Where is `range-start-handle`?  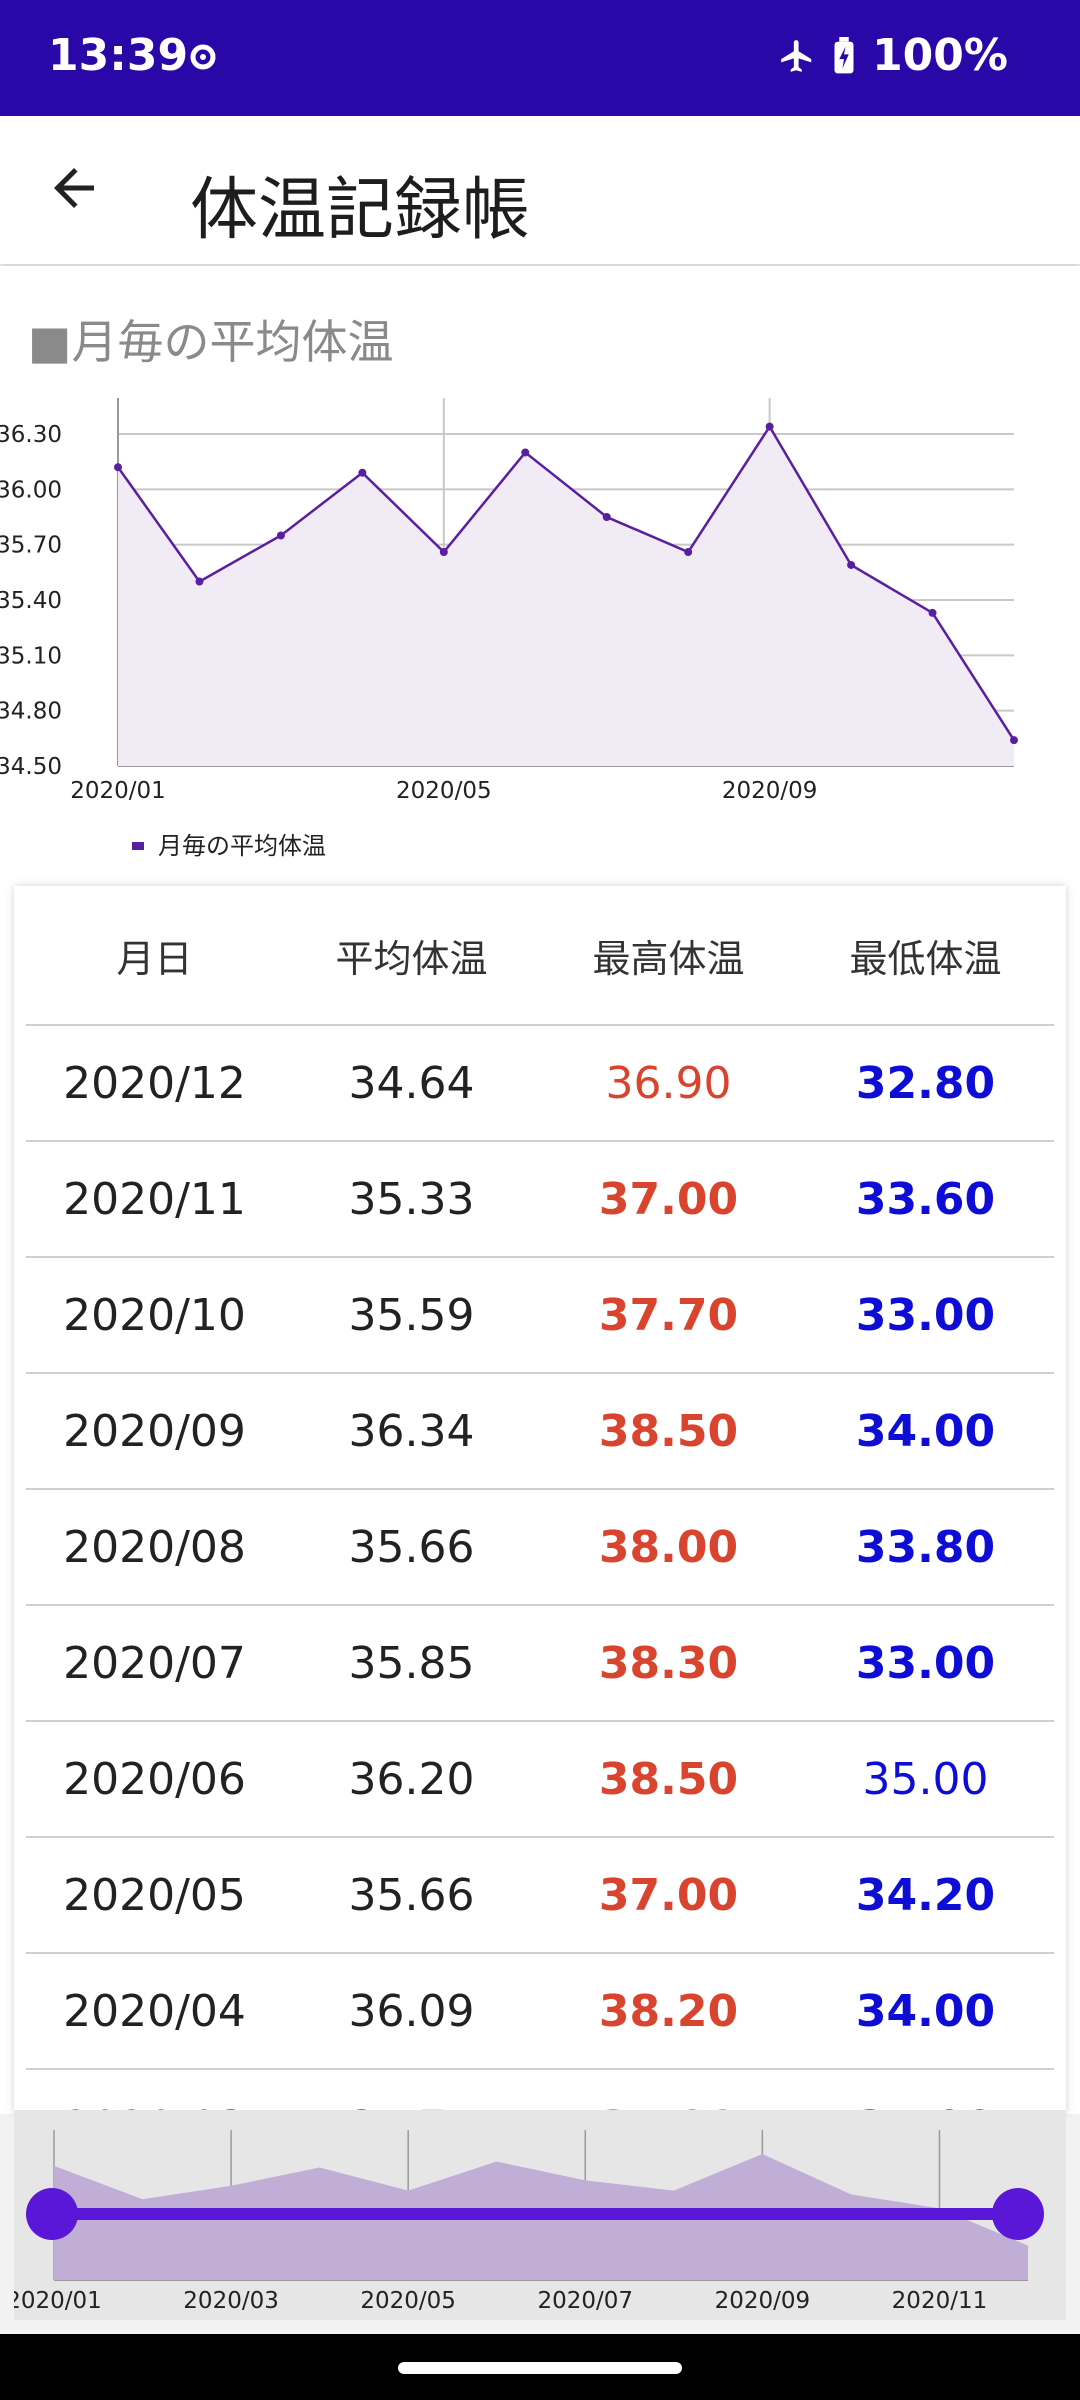 range-start-handle is located at coordinates (52, 2214).